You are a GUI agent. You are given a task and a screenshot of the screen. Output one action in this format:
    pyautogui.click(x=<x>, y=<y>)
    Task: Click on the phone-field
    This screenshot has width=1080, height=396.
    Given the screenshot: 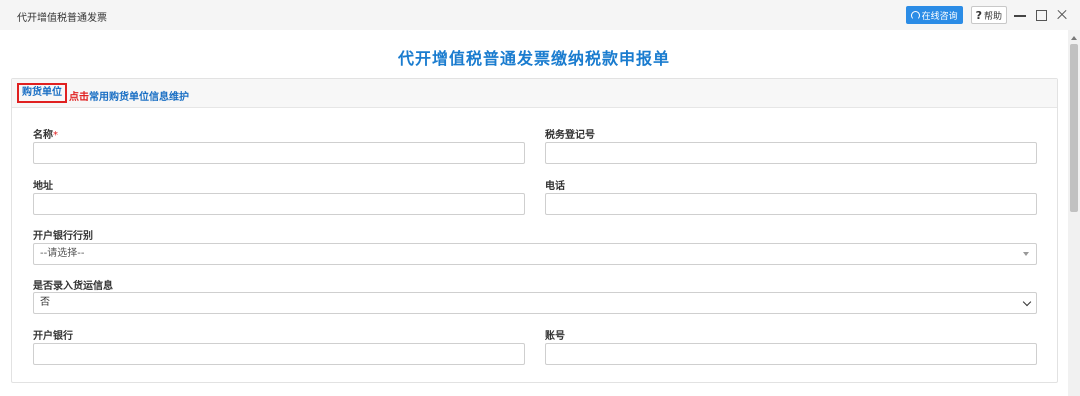 What is the action you would take?
    pyautogui.click(x=791, y=204)
    